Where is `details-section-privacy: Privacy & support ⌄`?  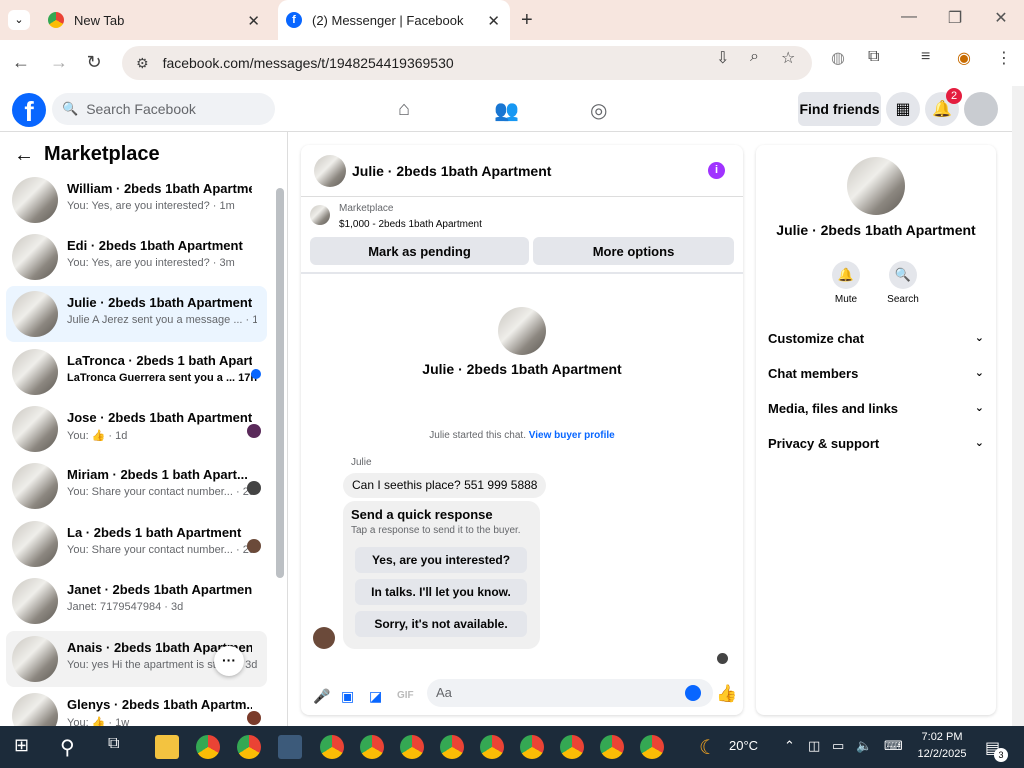
details-section-privacy: Privacy & support ⌄ is located at coordinates (876, 443).